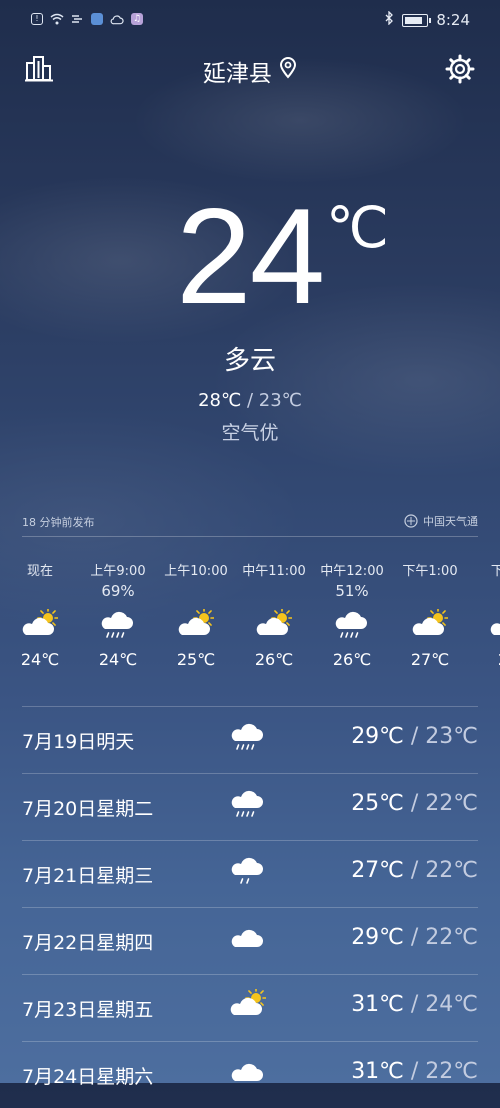 The height and width of the screenshot is (1108, 500). What do you see at coordinates (451, 736) in the screenshot?
I see `daily-low: 23℃` at bounding box center [451, 736].